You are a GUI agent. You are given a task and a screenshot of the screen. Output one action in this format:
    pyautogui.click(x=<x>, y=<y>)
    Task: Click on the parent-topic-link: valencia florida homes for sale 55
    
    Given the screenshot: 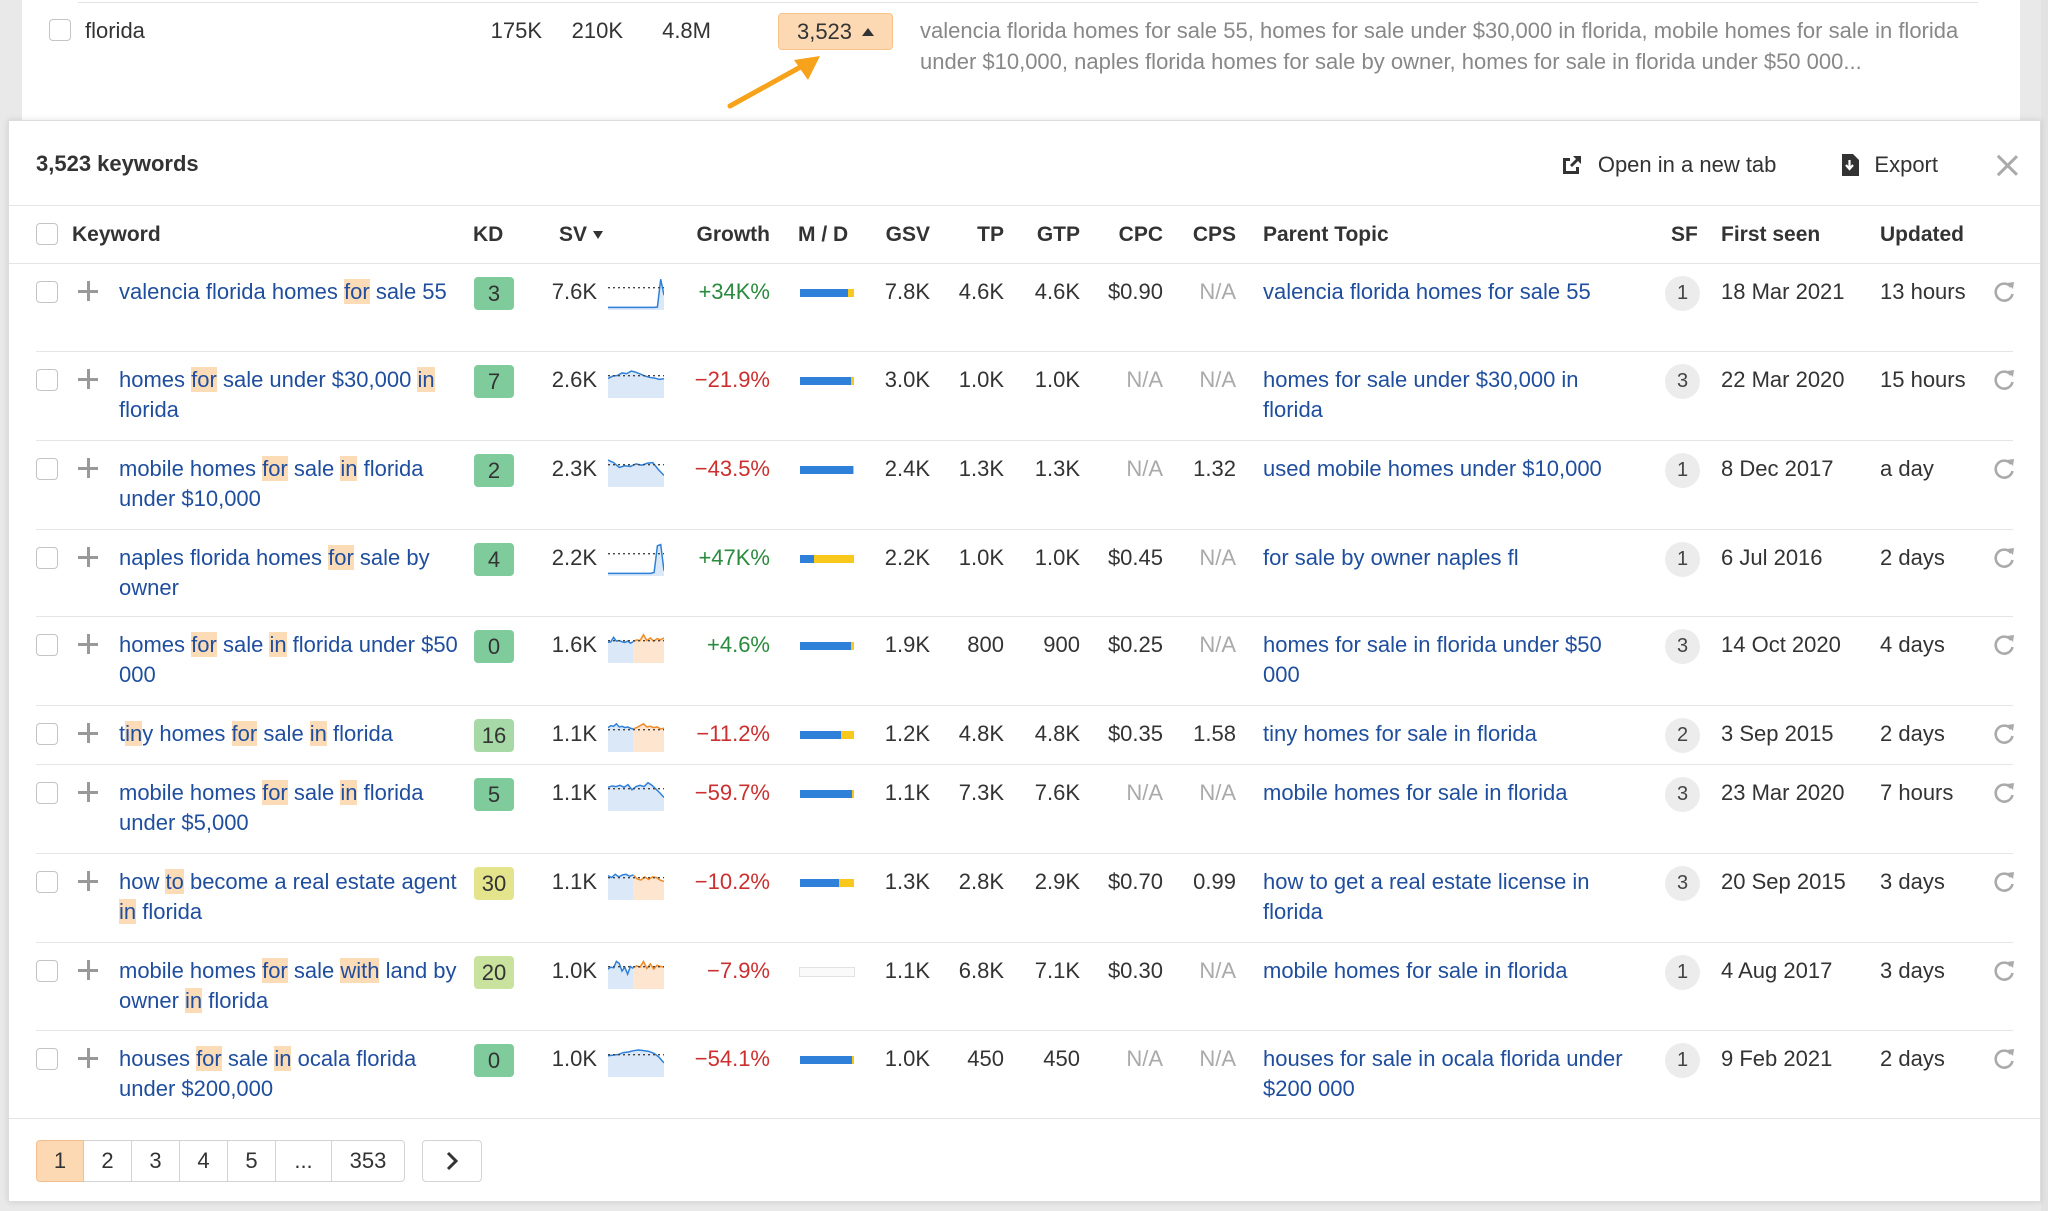 What is the action you would take?
    pyautogui.click(x=1450, y=292)
    